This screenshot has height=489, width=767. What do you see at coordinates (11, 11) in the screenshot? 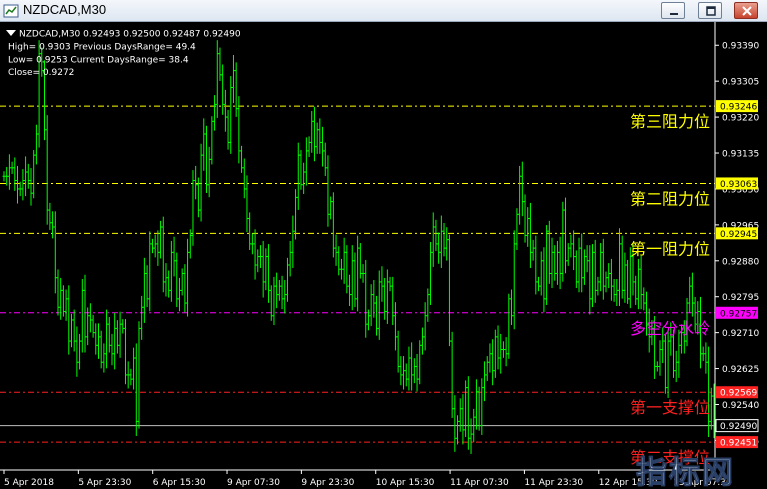
I see `chart-window-icon` at bounding box center [11, 11].